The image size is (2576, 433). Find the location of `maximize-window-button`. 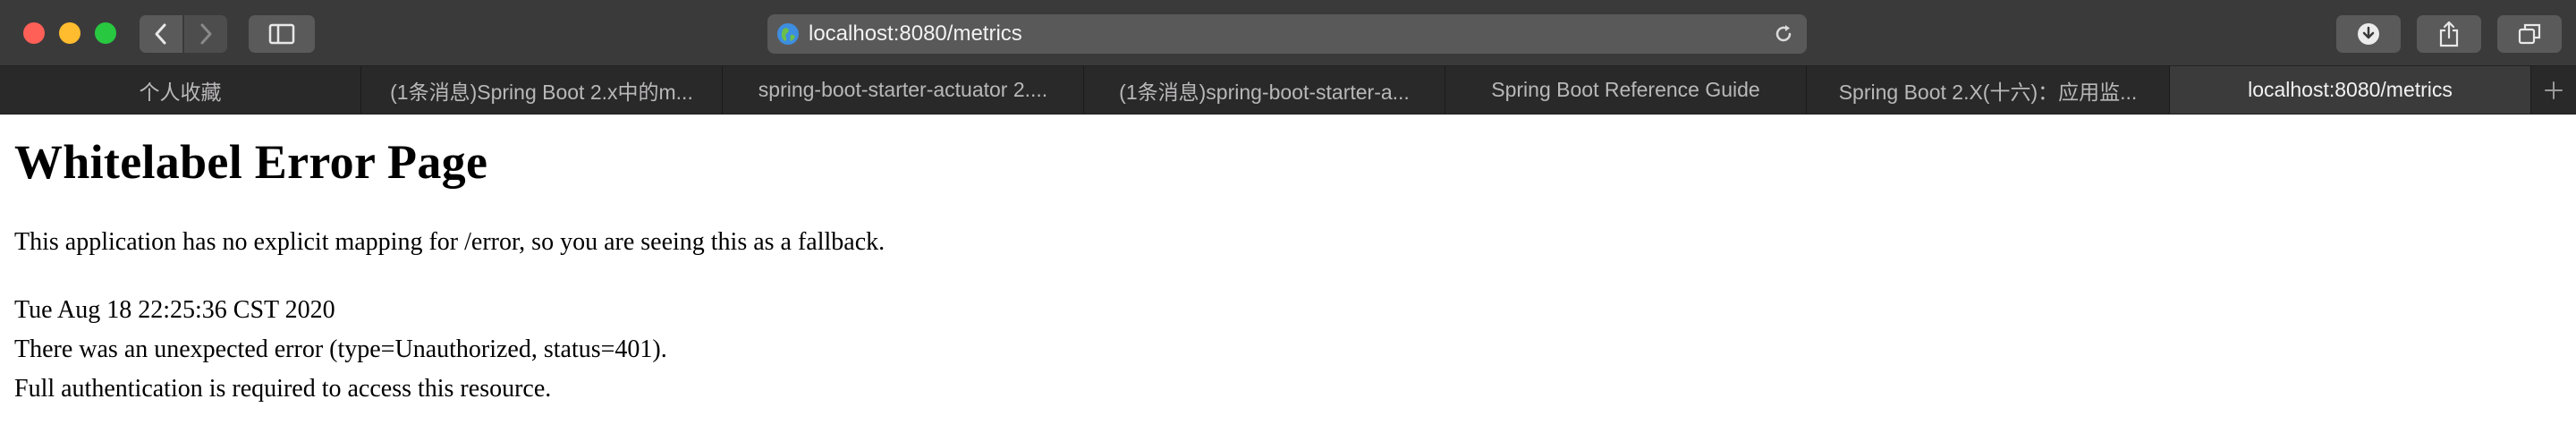

maximize-window-button is located at coordinates (105, 33).